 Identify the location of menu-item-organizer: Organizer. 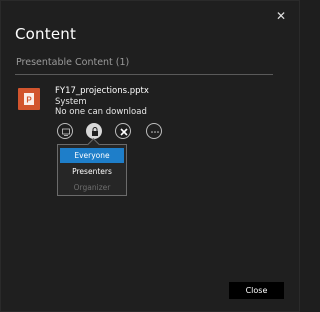
(92, 187).